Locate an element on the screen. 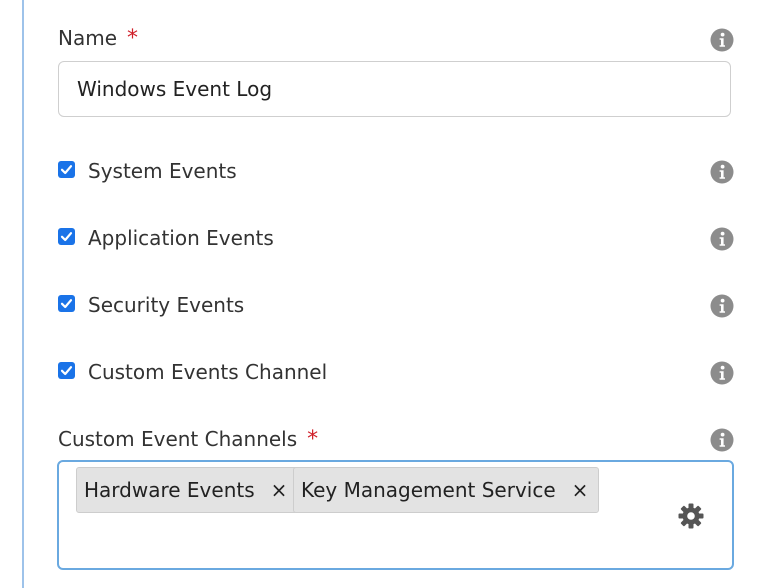 The height and width of the screenshot is (588, 770). name-label-text: Name is located at coordinates (88, 38).